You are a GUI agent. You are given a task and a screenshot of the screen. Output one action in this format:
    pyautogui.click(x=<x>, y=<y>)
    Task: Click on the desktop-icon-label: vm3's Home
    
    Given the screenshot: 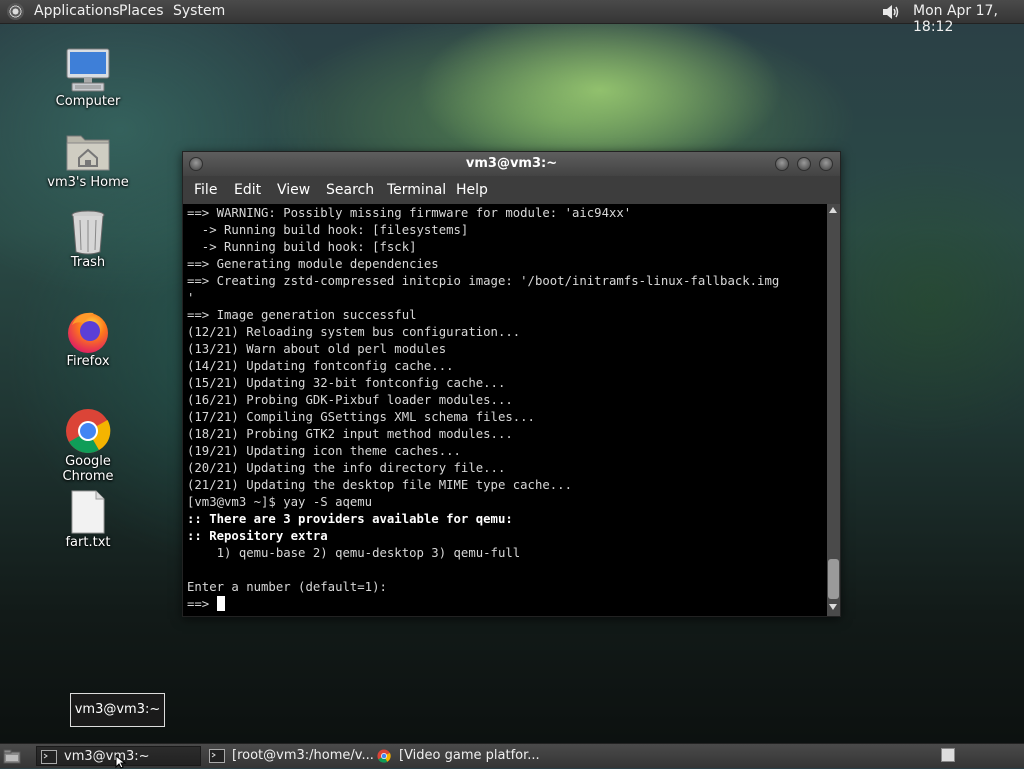 What is the action you would take?
    pyautogui.click(x=88, y=182)
    